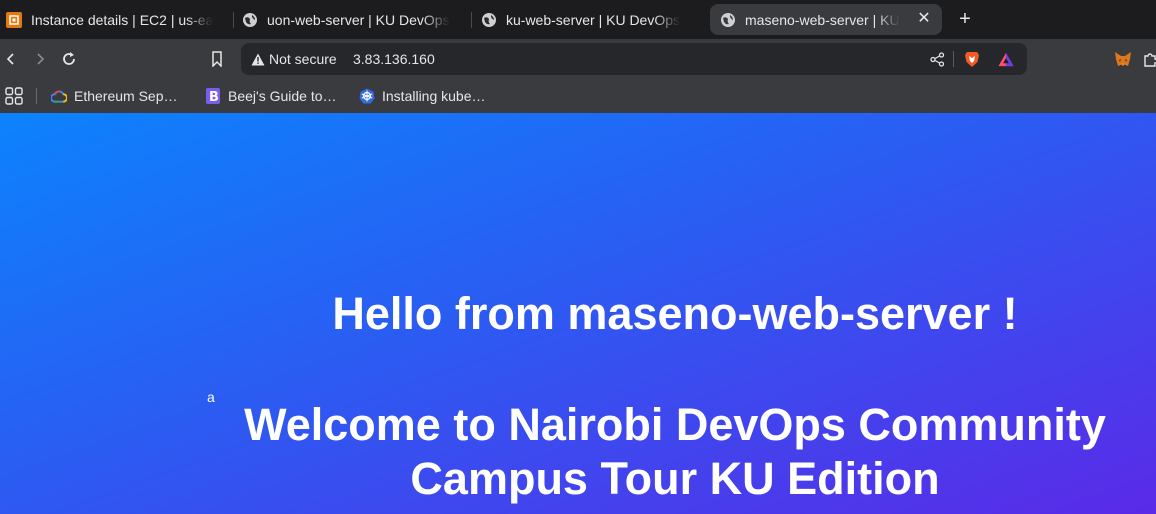  I want to click on reload-button, so click(69, 59).